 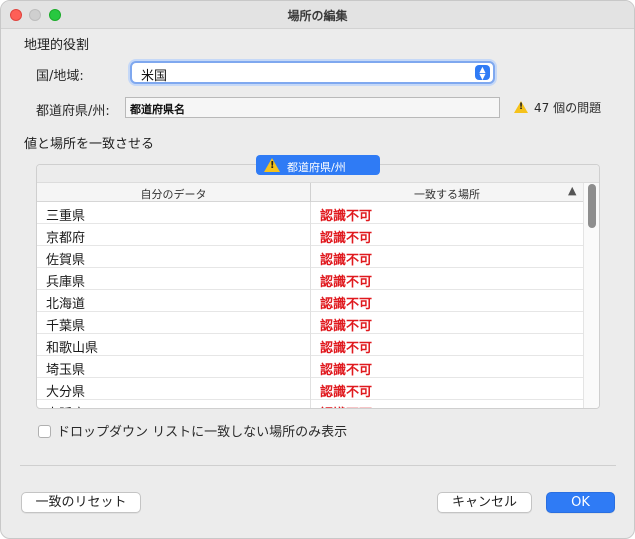 I want to click on state-field: 都道府県名, so click(x=312, y=107).